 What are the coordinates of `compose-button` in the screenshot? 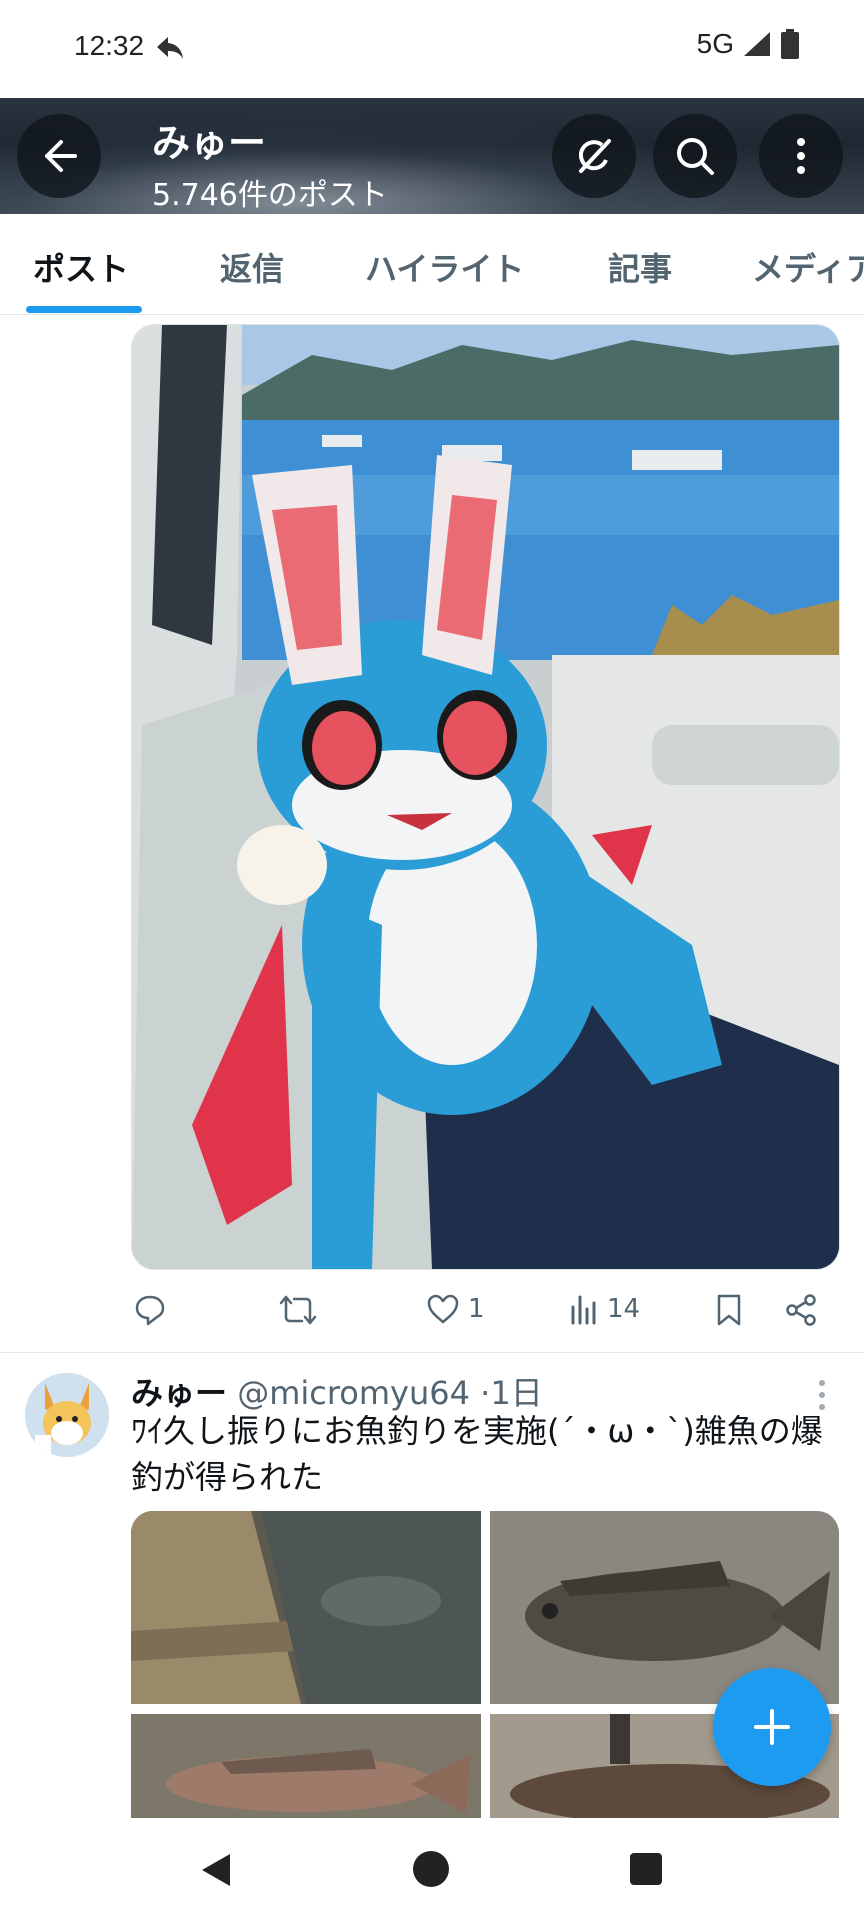 It's located at (772, 1727).